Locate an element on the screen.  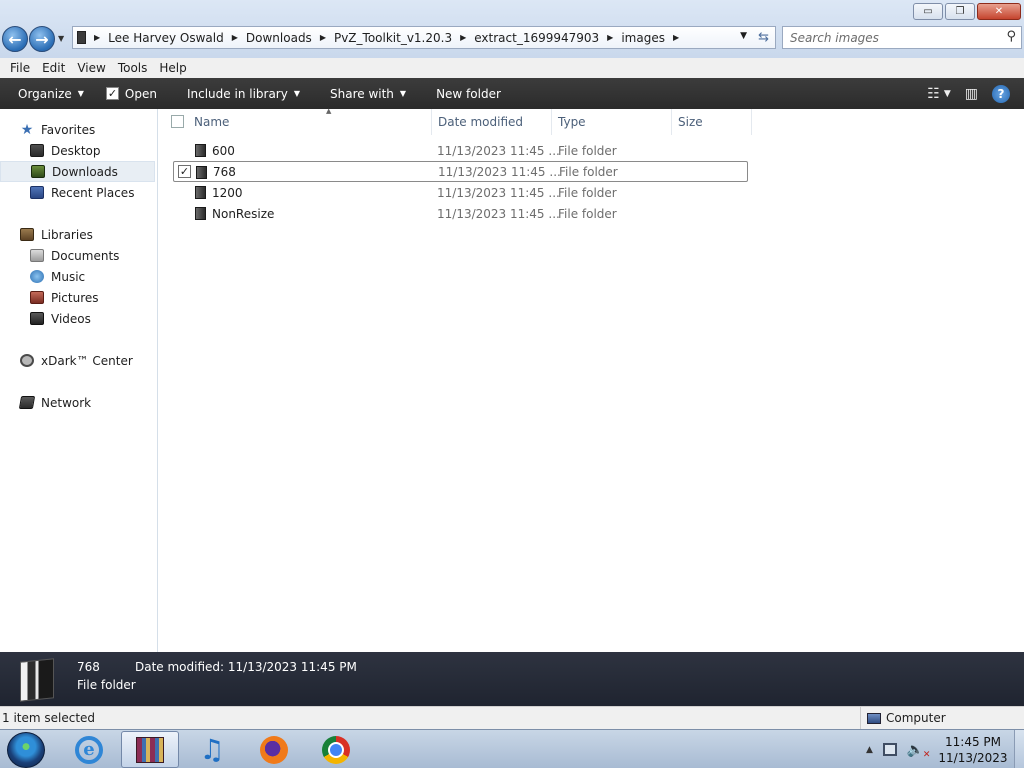
nav-network: Network is located at coordinates (78, 402).